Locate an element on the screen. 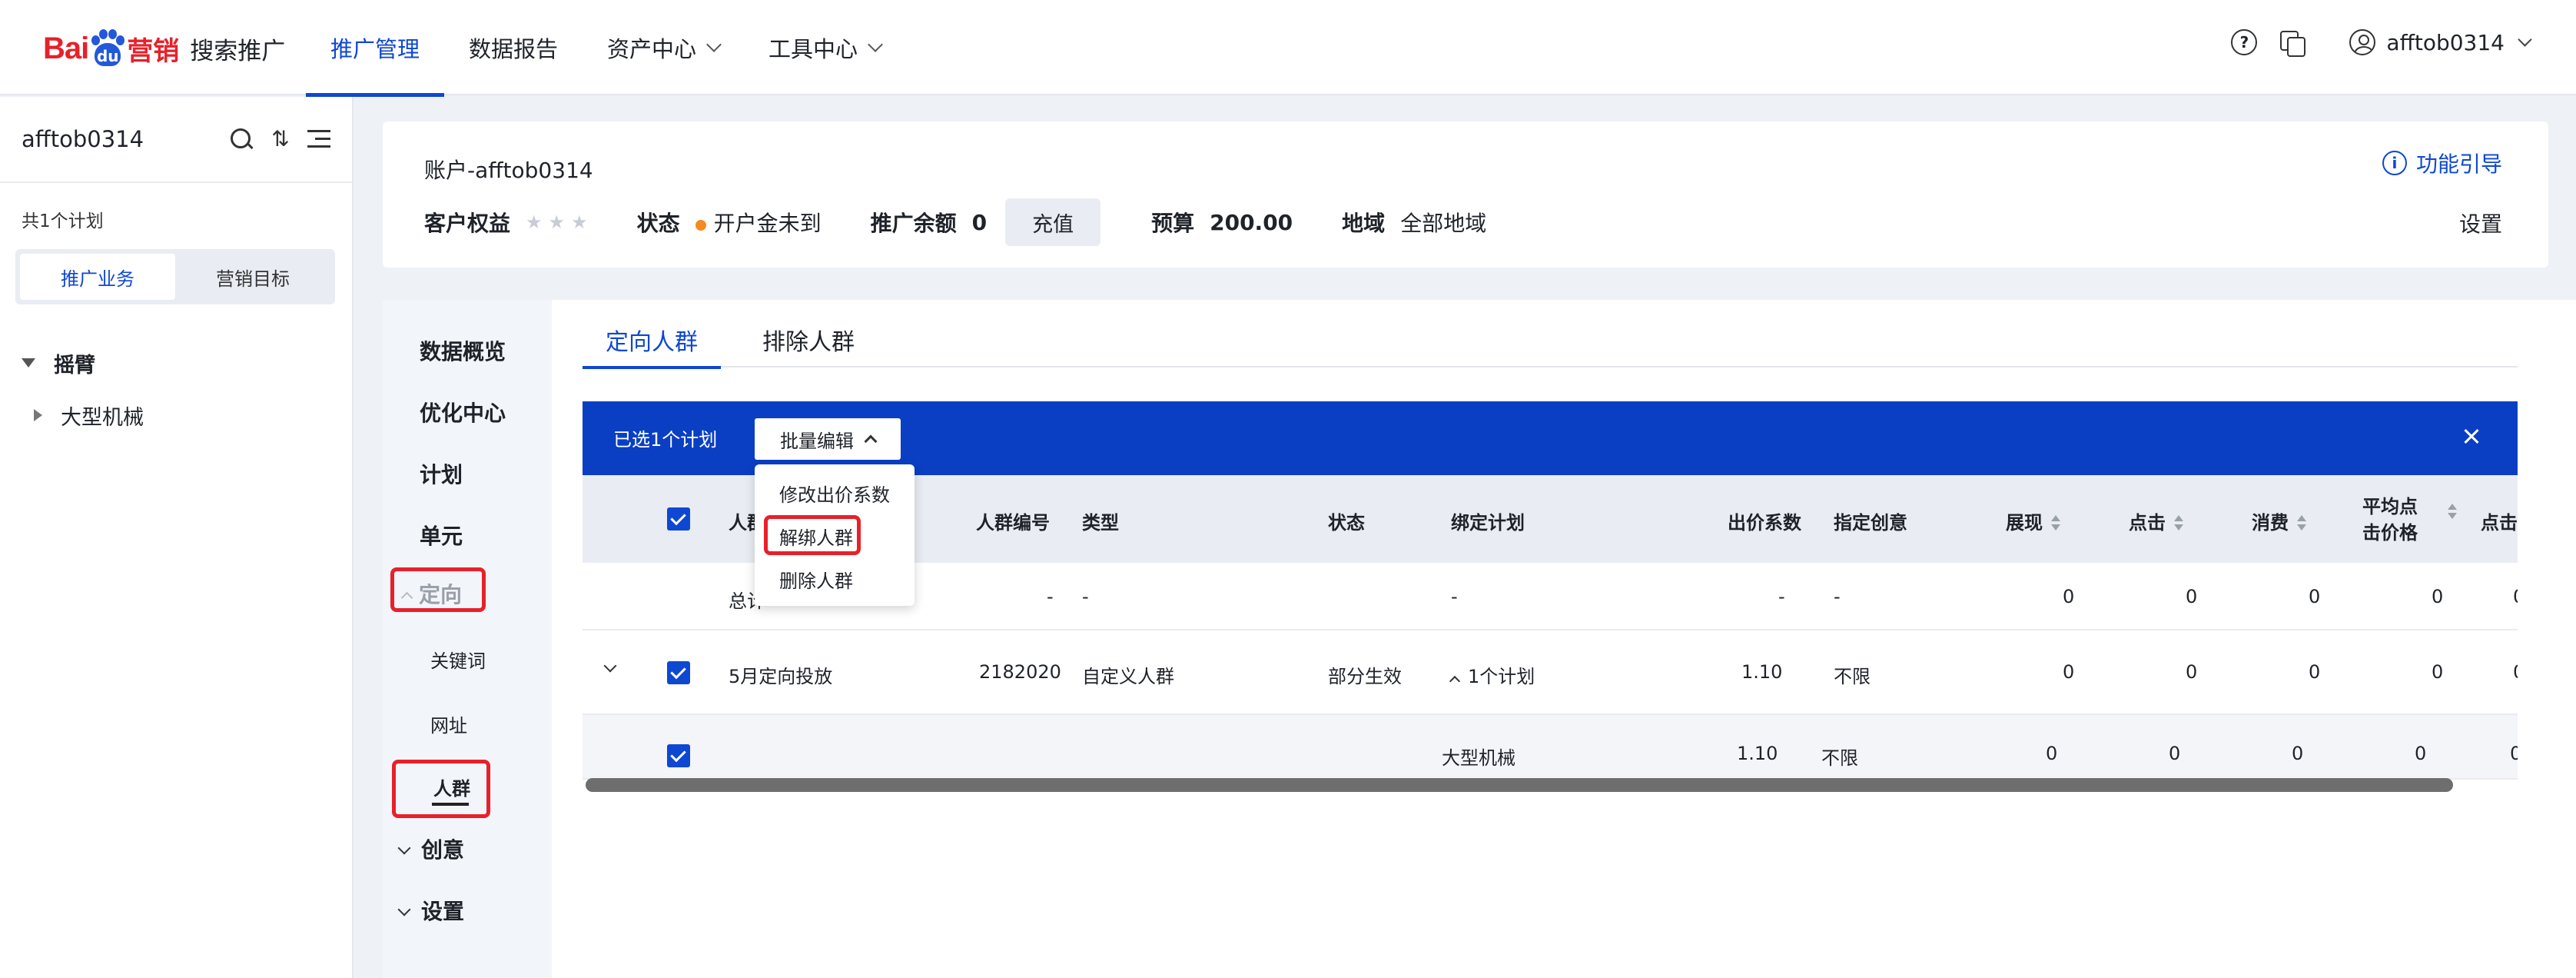  batch-edit-dropdown: 修改出价系数 解绑人群 删除人群 is located at coordinates (835, 535).